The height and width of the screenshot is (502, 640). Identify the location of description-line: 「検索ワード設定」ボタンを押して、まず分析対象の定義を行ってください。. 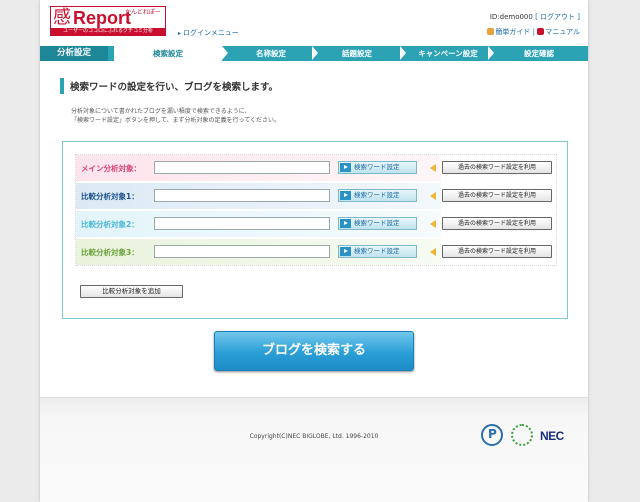
(176, 120).